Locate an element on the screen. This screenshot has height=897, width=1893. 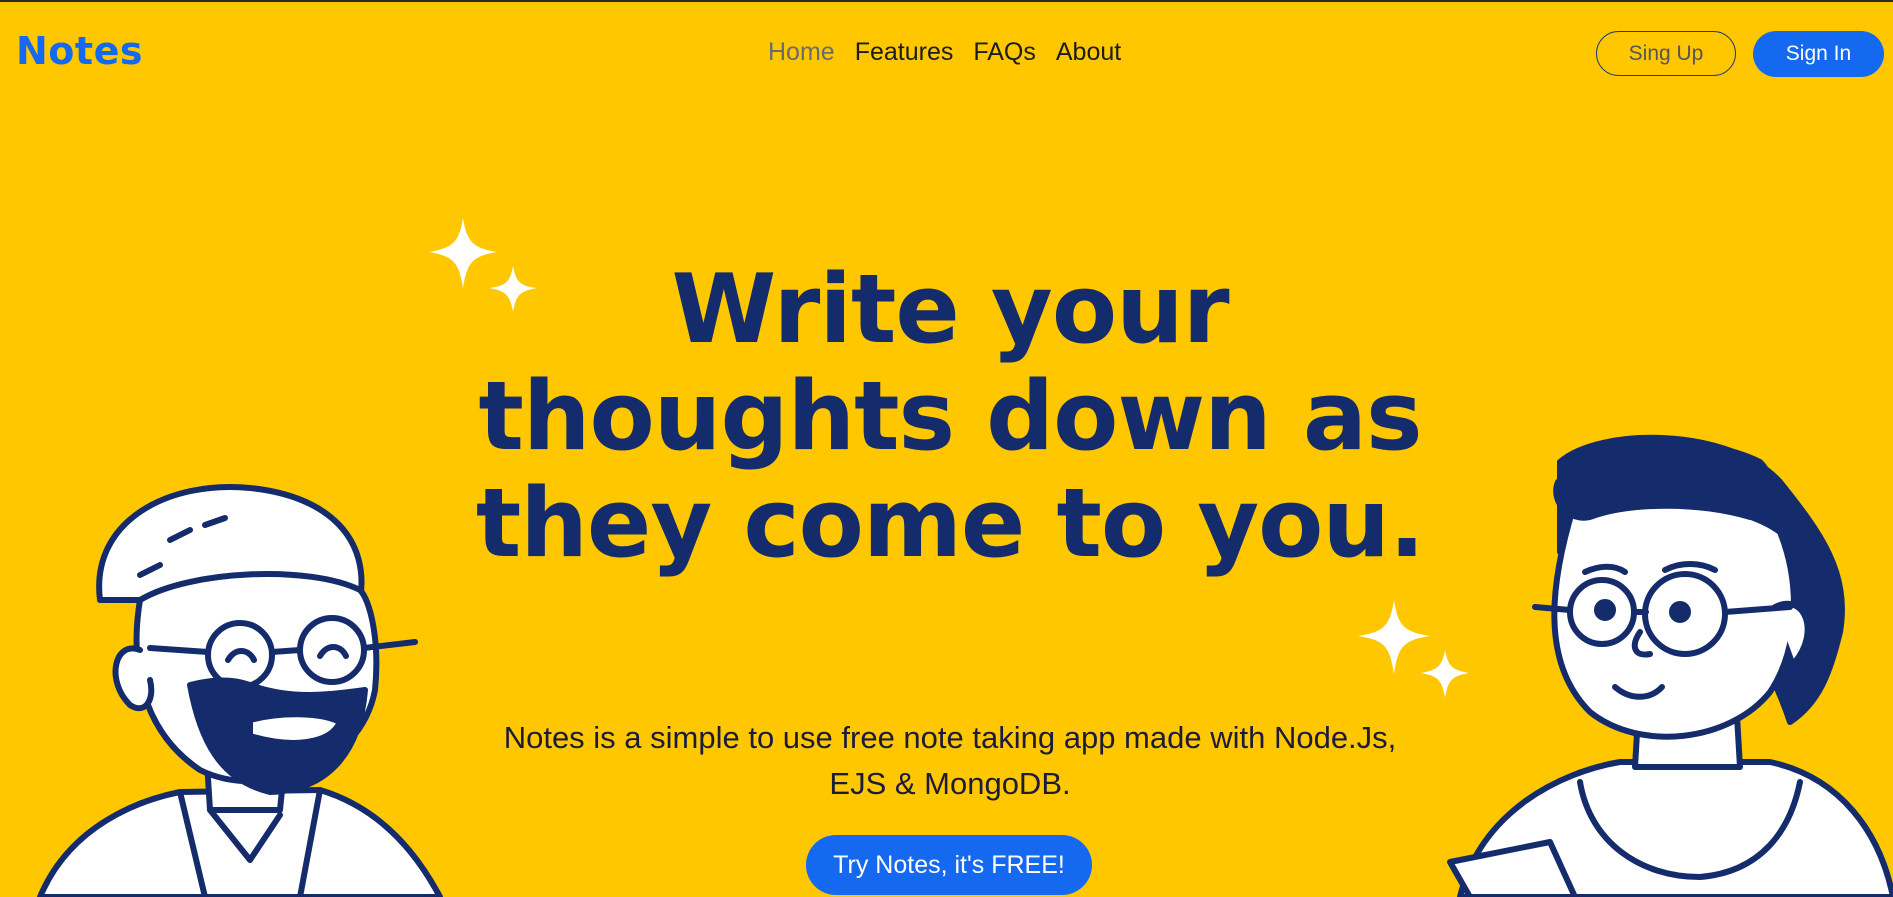
logo: Notes is located at coordinates (79, 51).